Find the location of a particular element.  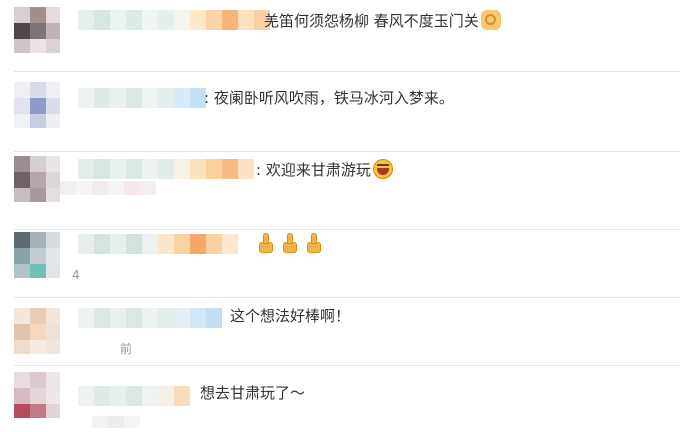

comment-text: 羌笛何须怨杨柳 春风不度玉门关 is located at coordinates (382, 20).